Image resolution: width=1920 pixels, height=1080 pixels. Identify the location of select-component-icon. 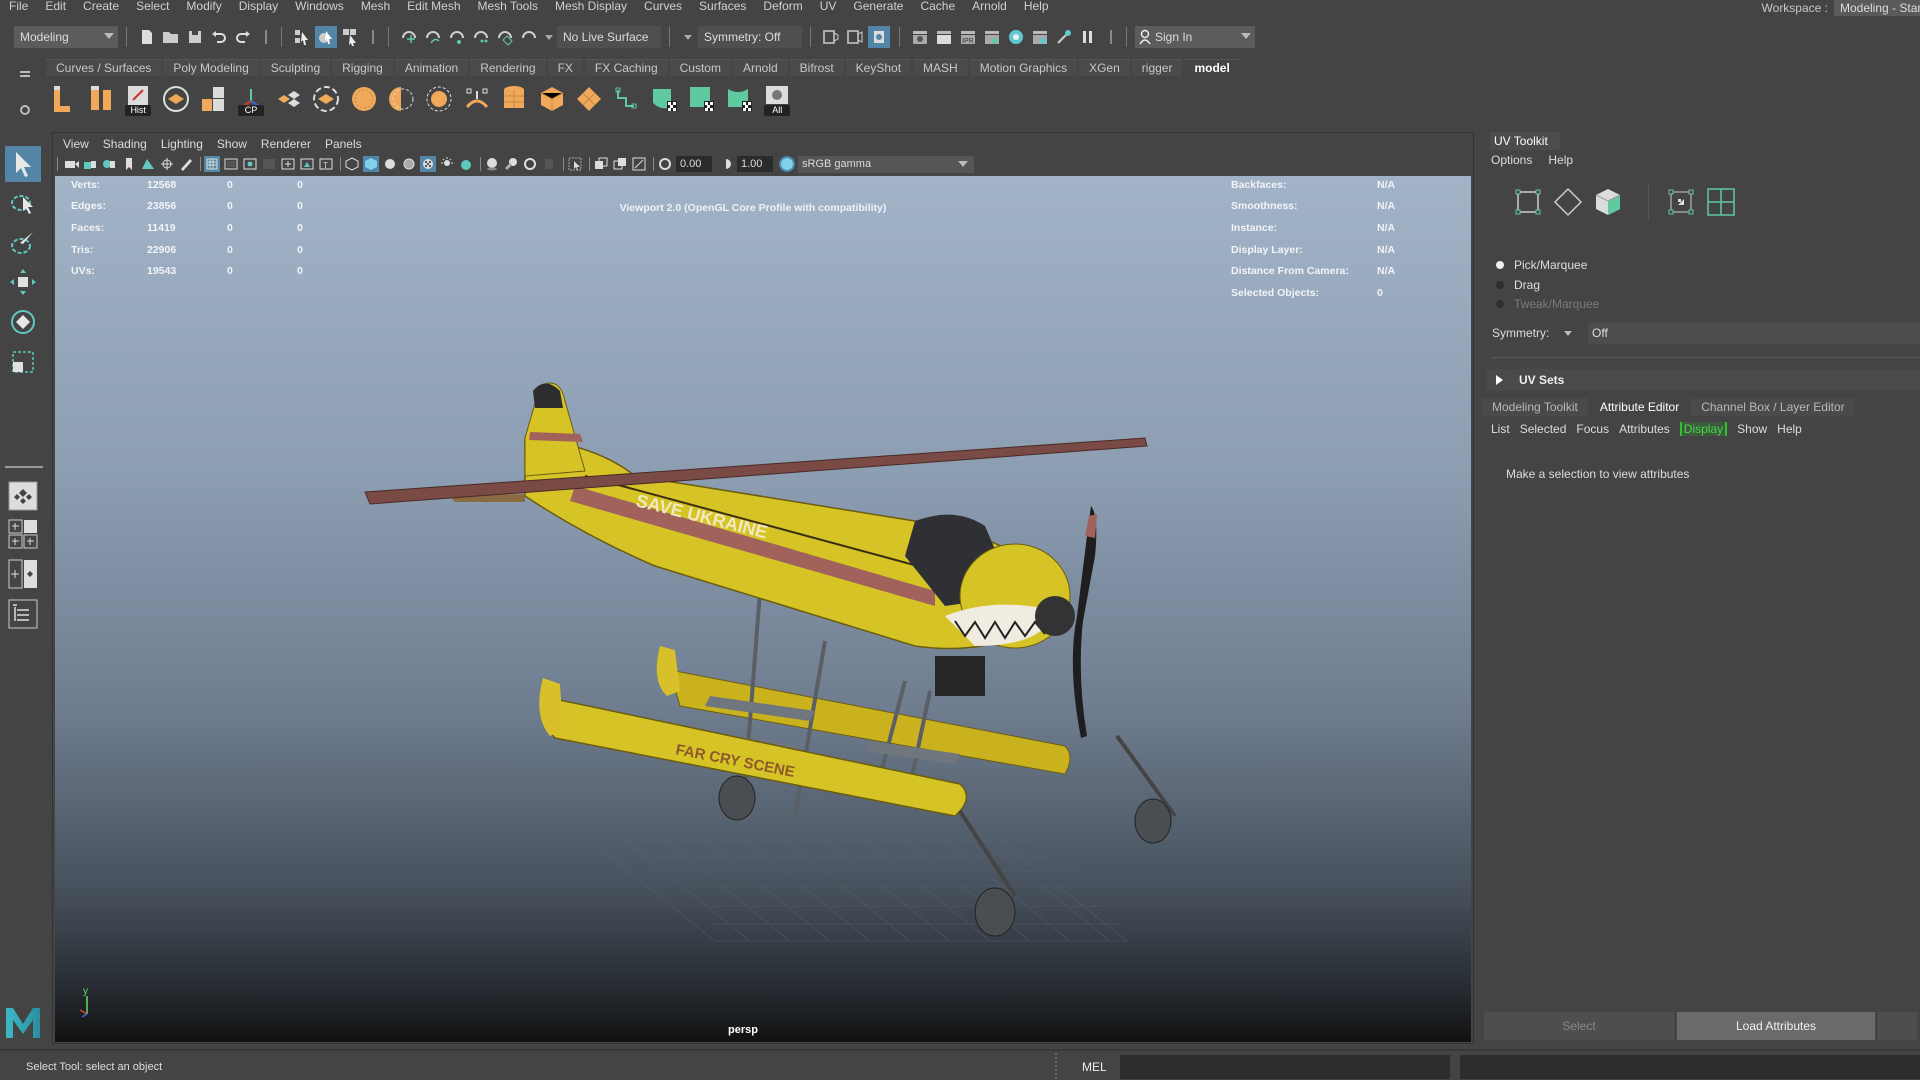
(350, 37).